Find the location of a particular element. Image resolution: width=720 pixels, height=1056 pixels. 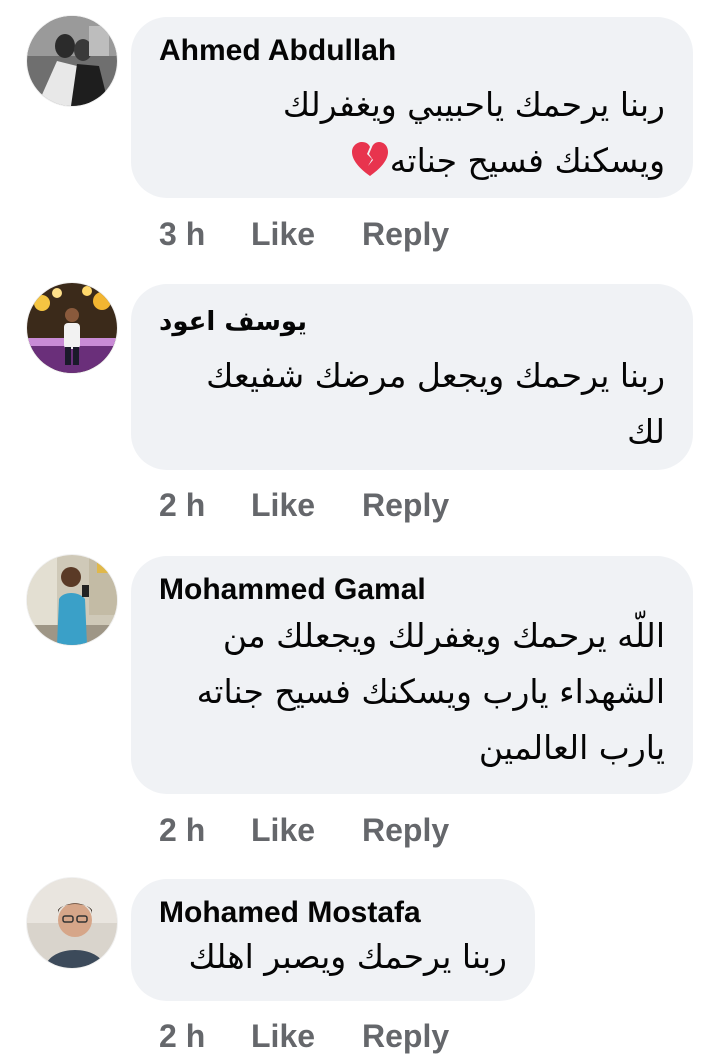

comment-author: Ahmed Abdullah is located at coordinates (412, 51).